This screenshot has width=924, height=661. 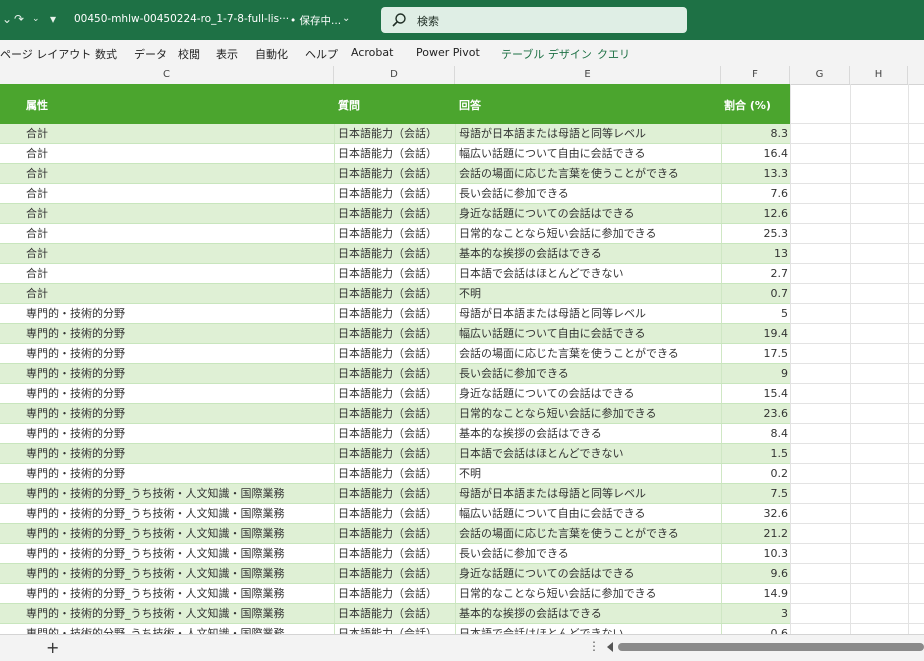 What do you see at coordinates (756, 313) in the screenshot?
I see `cell-ratio: 5` at bounding box center [756, 313].